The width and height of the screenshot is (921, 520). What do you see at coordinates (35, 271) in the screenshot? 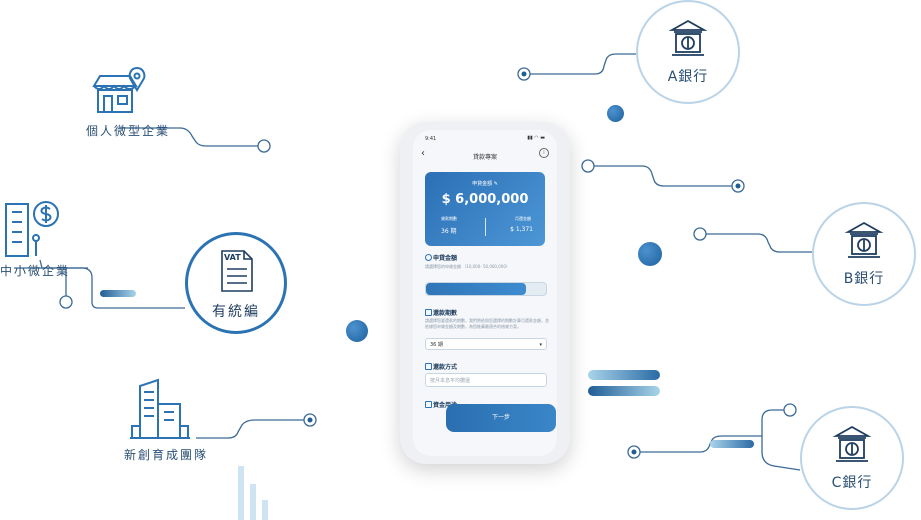
I see `entity-sme: 中小微企業` at bounding box center [35, 271].